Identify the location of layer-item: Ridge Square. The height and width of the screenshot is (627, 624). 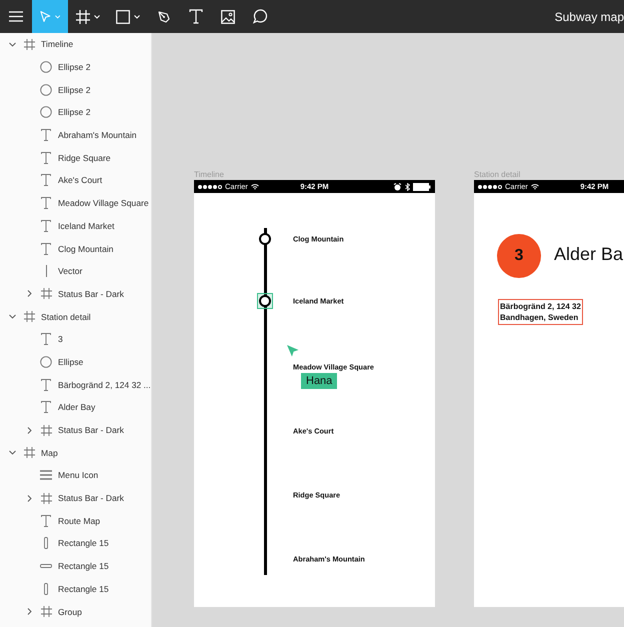
(75, 158).